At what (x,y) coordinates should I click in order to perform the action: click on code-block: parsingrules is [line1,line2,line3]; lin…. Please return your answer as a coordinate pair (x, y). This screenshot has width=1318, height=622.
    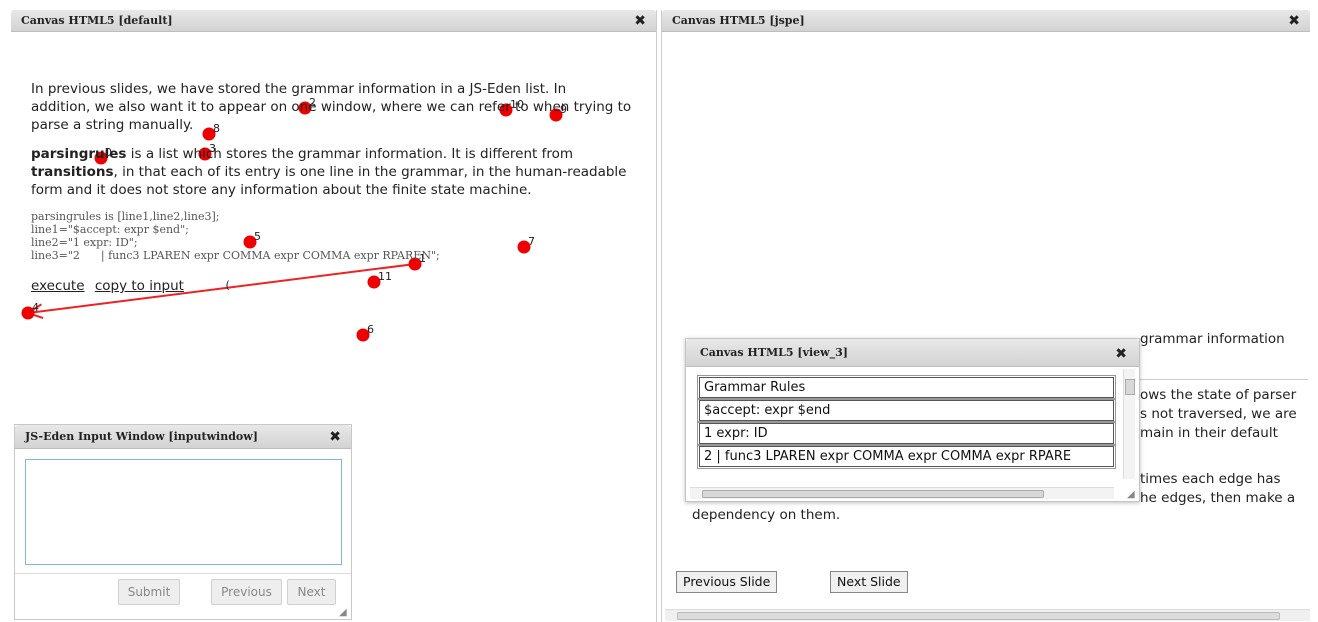
    Looking at the image, I should click on (235, 236).